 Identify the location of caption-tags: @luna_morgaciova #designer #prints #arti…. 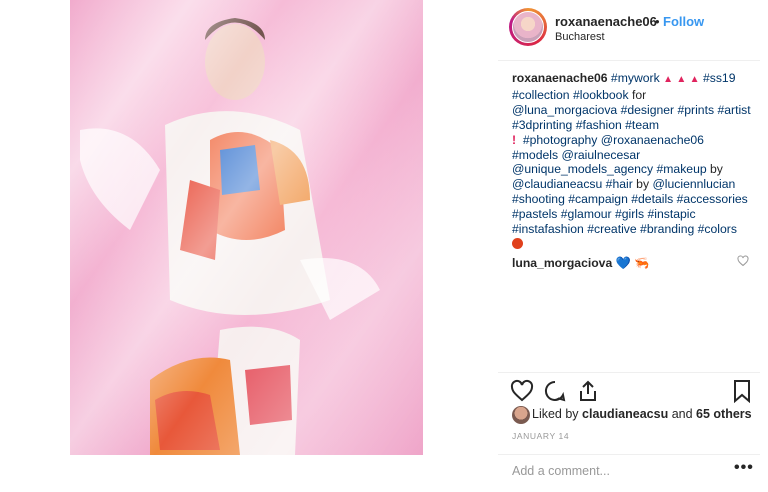
(631, 110).